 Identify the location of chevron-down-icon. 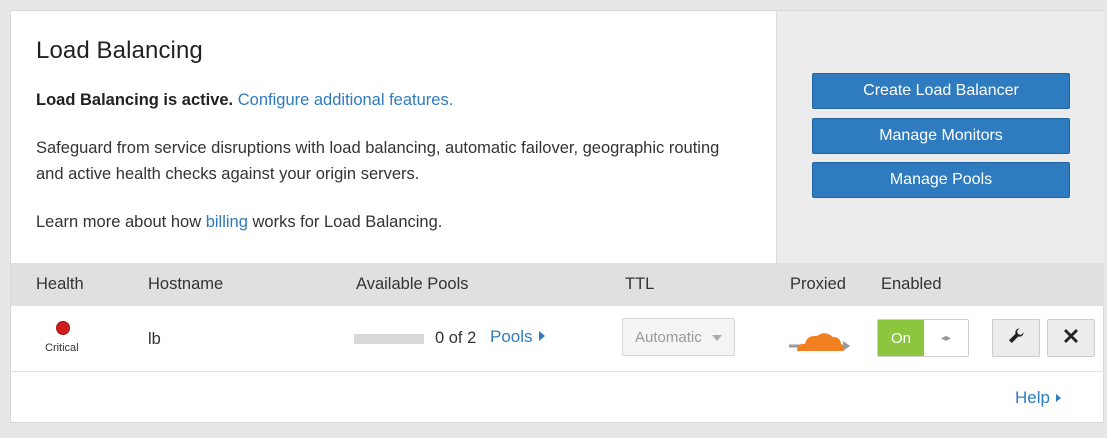
(717, 338).